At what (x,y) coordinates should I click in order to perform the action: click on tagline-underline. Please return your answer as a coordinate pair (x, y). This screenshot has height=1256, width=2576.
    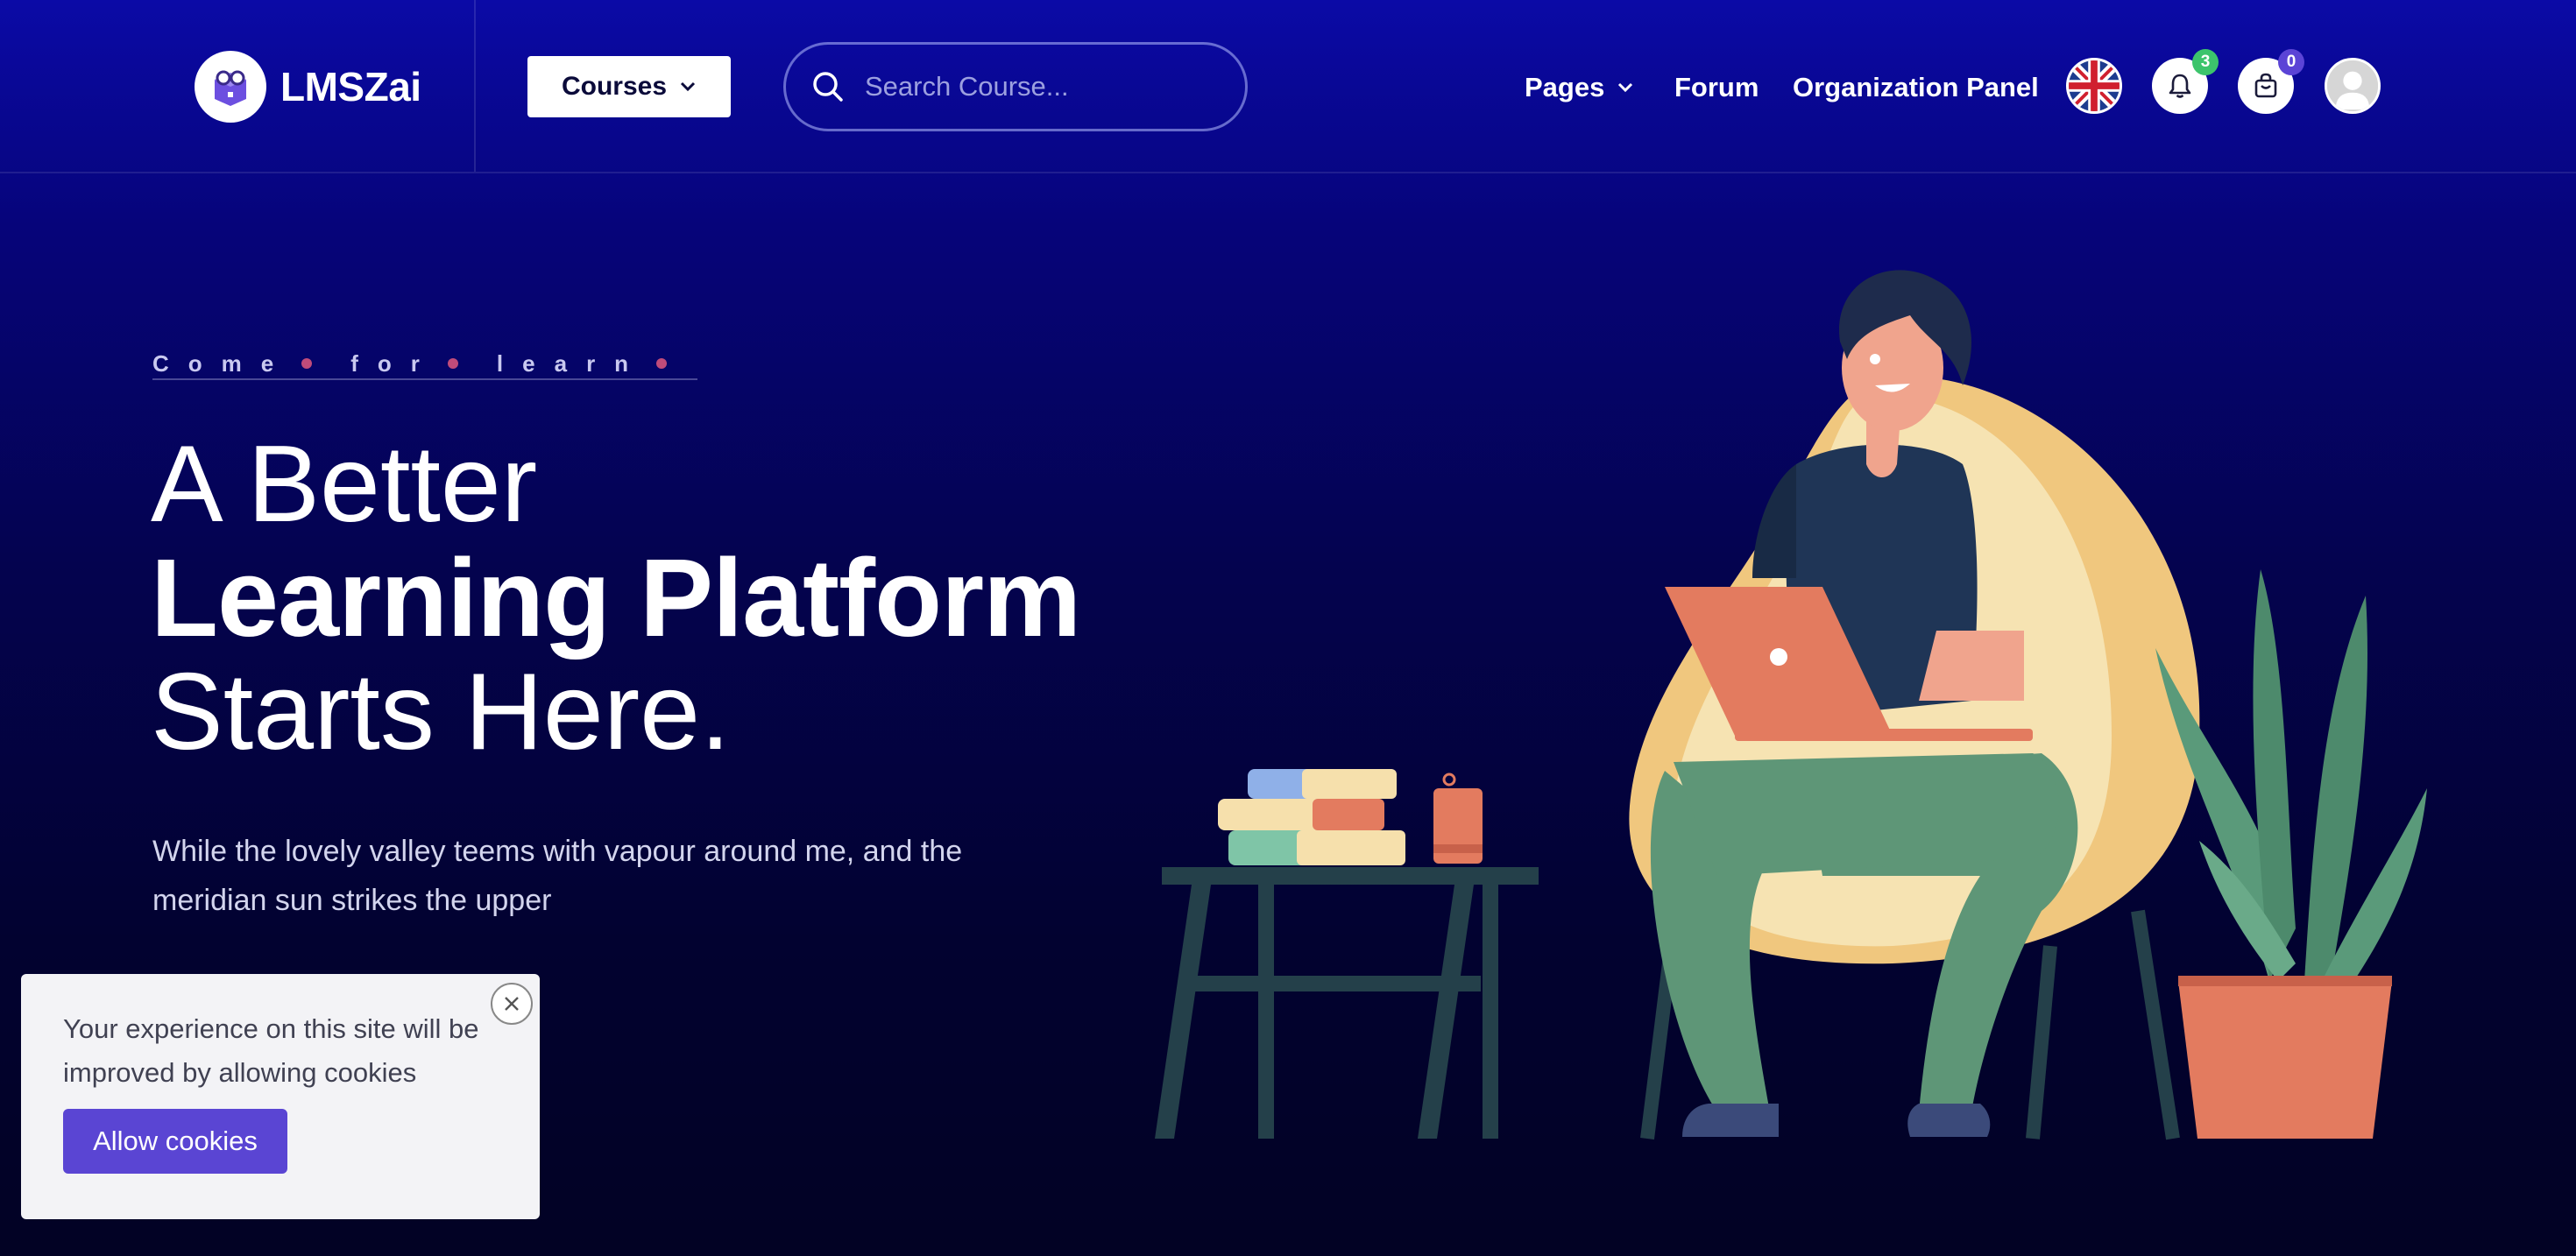
    Looking at the image, I should click on (424, 379).